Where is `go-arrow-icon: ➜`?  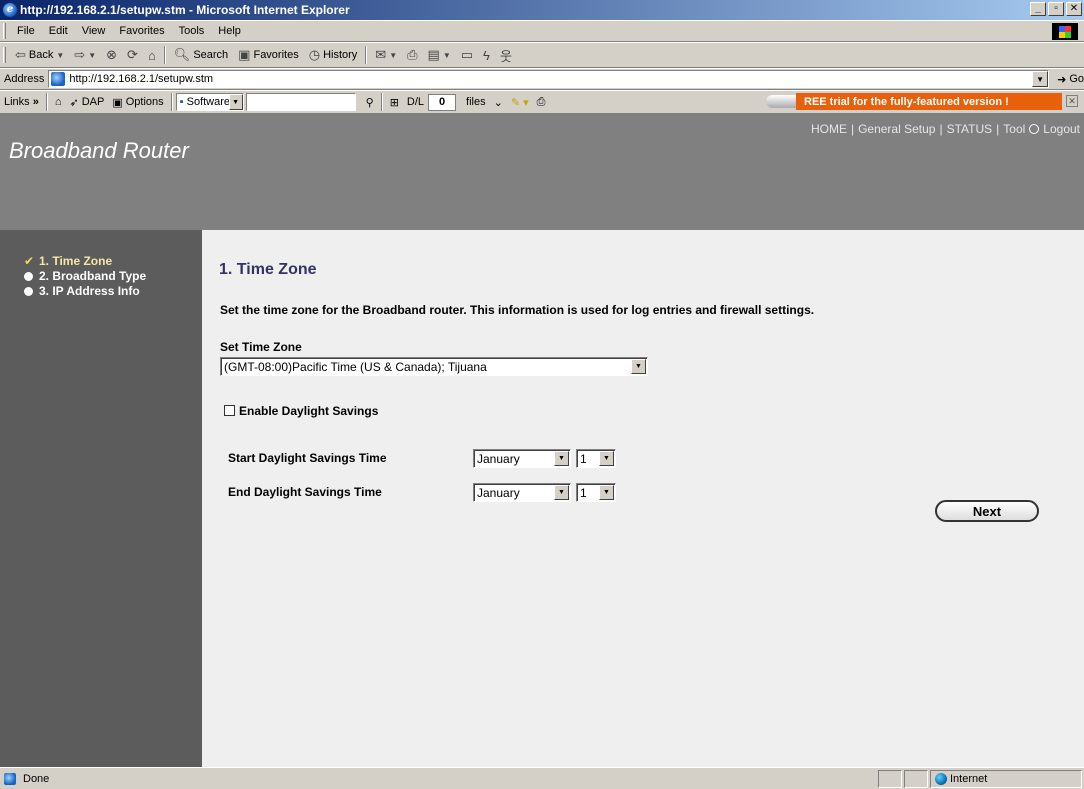 go-arrow-icon: ➜ is located at coordinates (1062, 79).